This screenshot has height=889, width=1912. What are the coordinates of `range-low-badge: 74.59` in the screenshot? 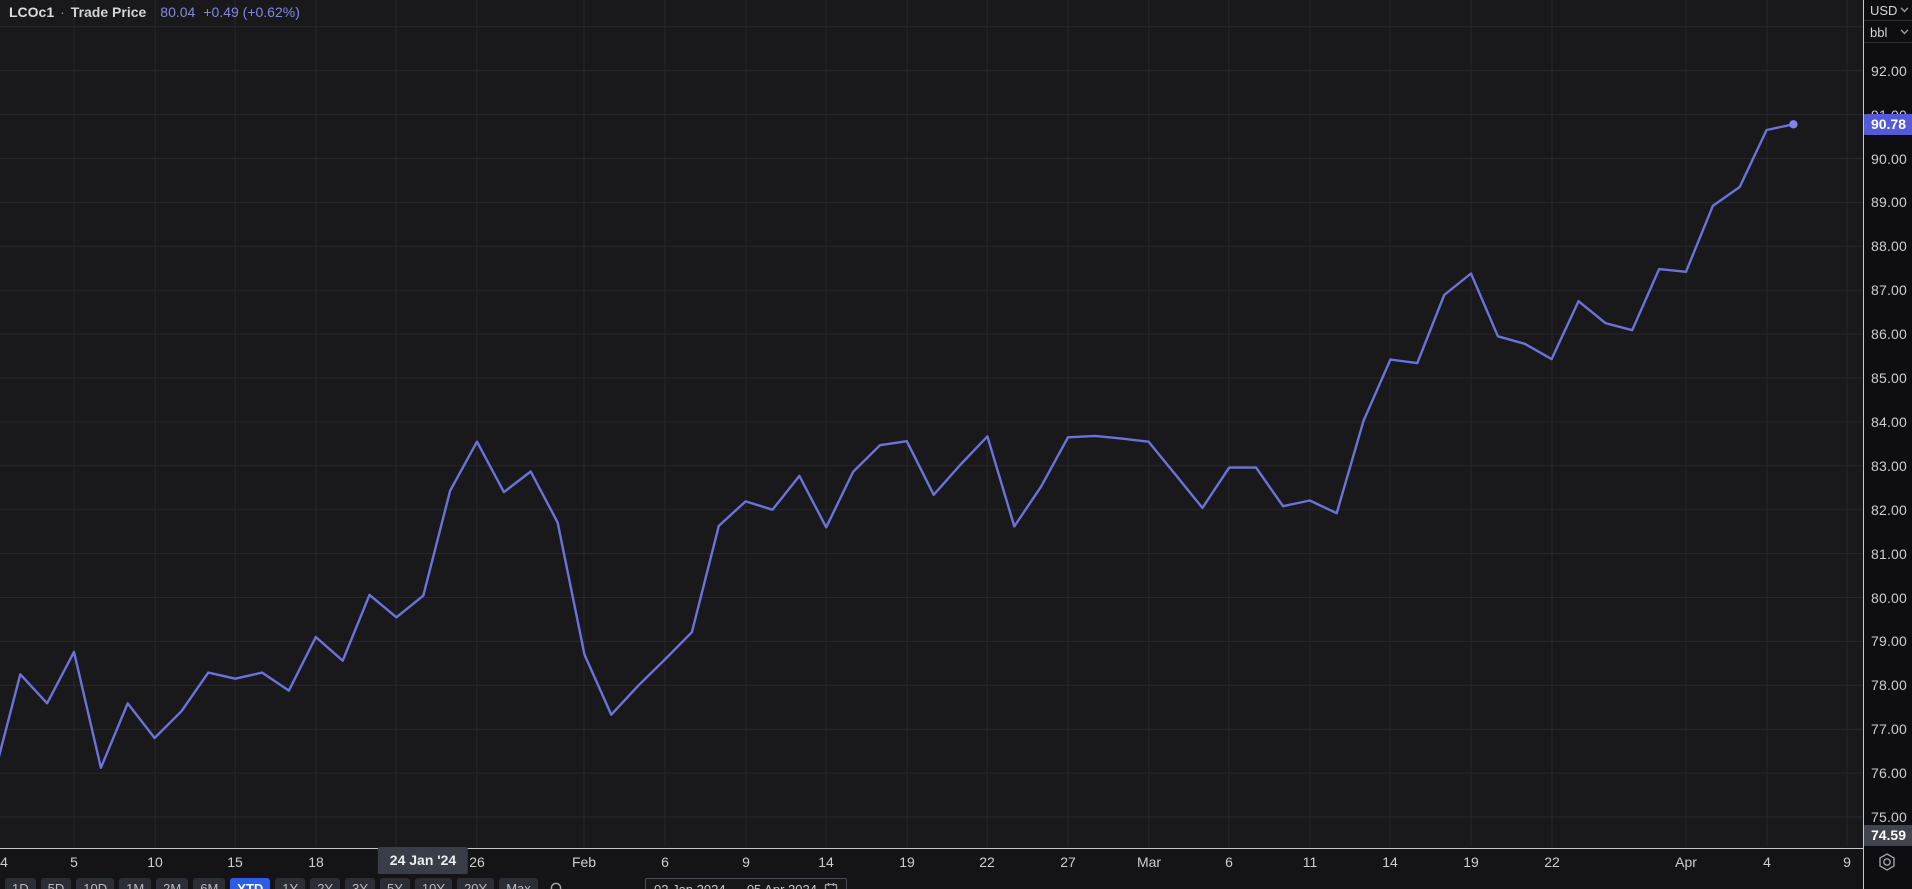 It's located at (1888, 835).